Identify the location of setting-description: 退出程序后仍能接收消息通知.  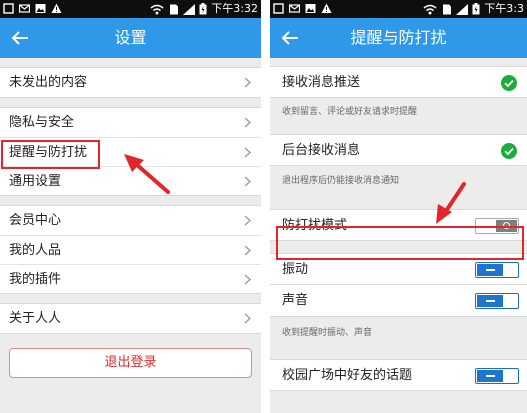
(341, 181).